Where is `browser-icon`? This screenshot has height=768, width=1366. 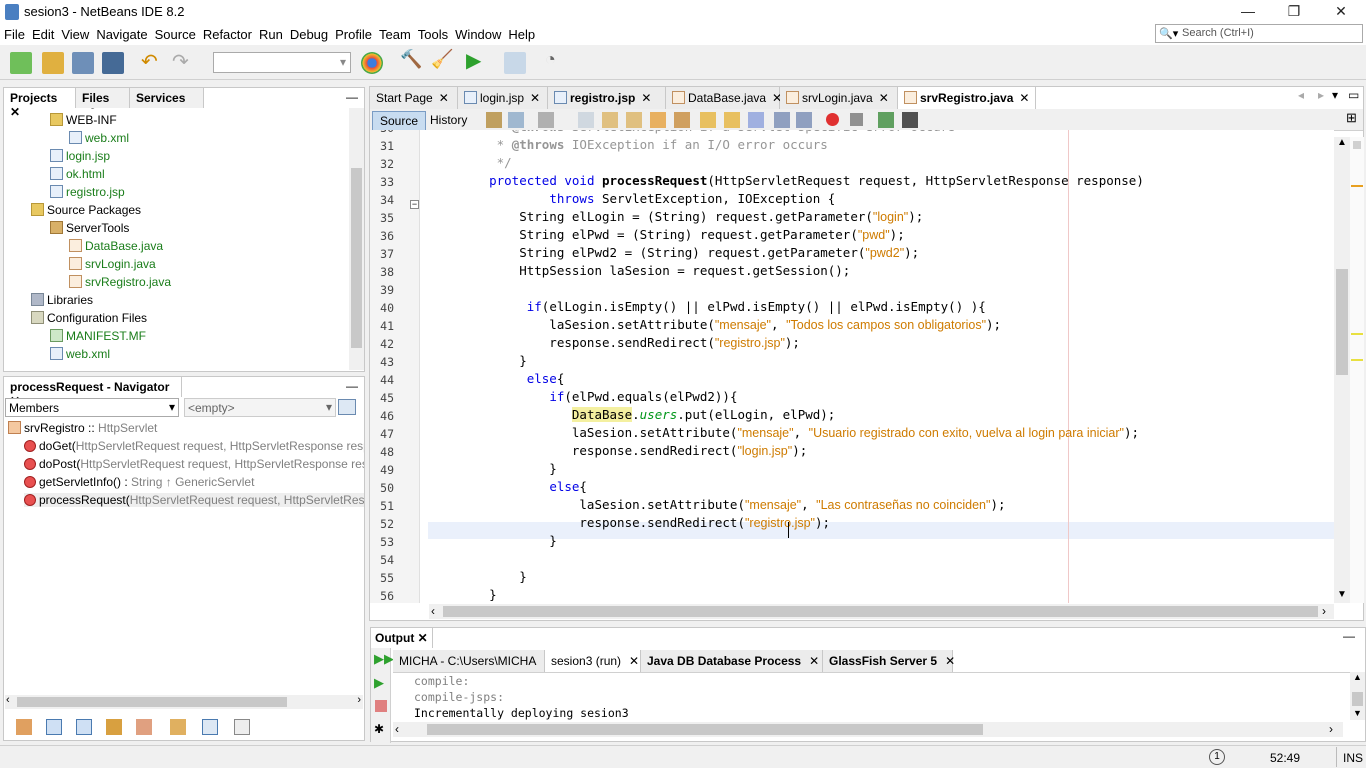 browser-icon is located at coordinates (372, 63).